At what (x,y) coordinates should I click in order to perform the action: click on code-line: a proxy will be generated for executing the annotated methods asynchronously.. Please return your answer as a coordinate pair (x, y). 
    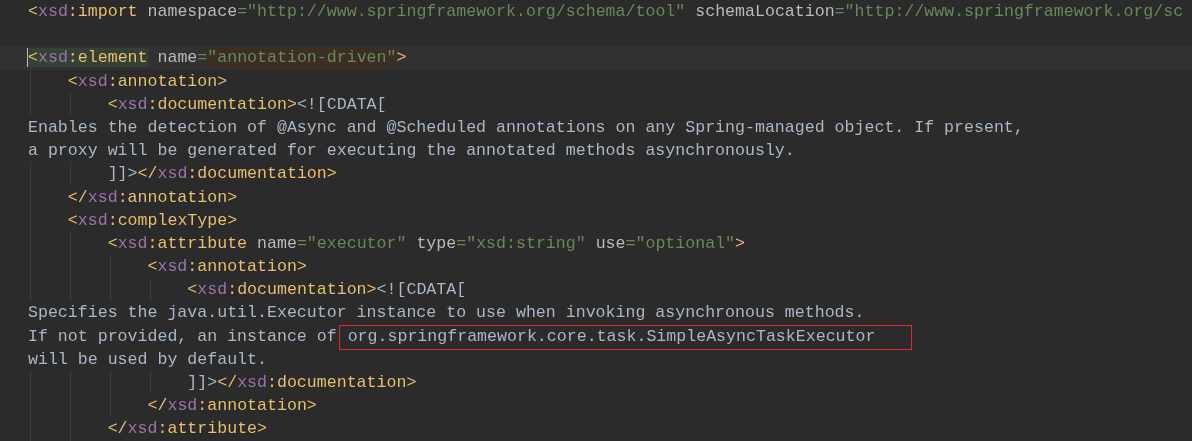
    Looking at the image, I should click on (411, 151).